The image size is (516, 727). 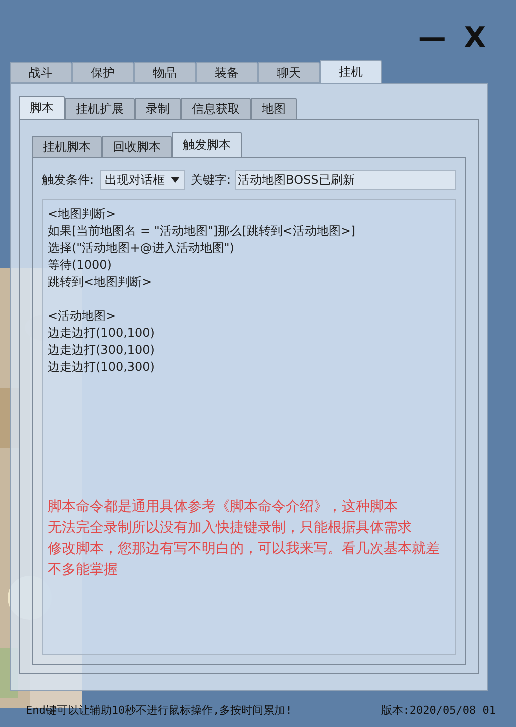 What do you see at coordinates (142, 248) in the screenshot?
I see `code-line: 选择("活动地图+@进入活动地图")` at bounding box center [142, 248].